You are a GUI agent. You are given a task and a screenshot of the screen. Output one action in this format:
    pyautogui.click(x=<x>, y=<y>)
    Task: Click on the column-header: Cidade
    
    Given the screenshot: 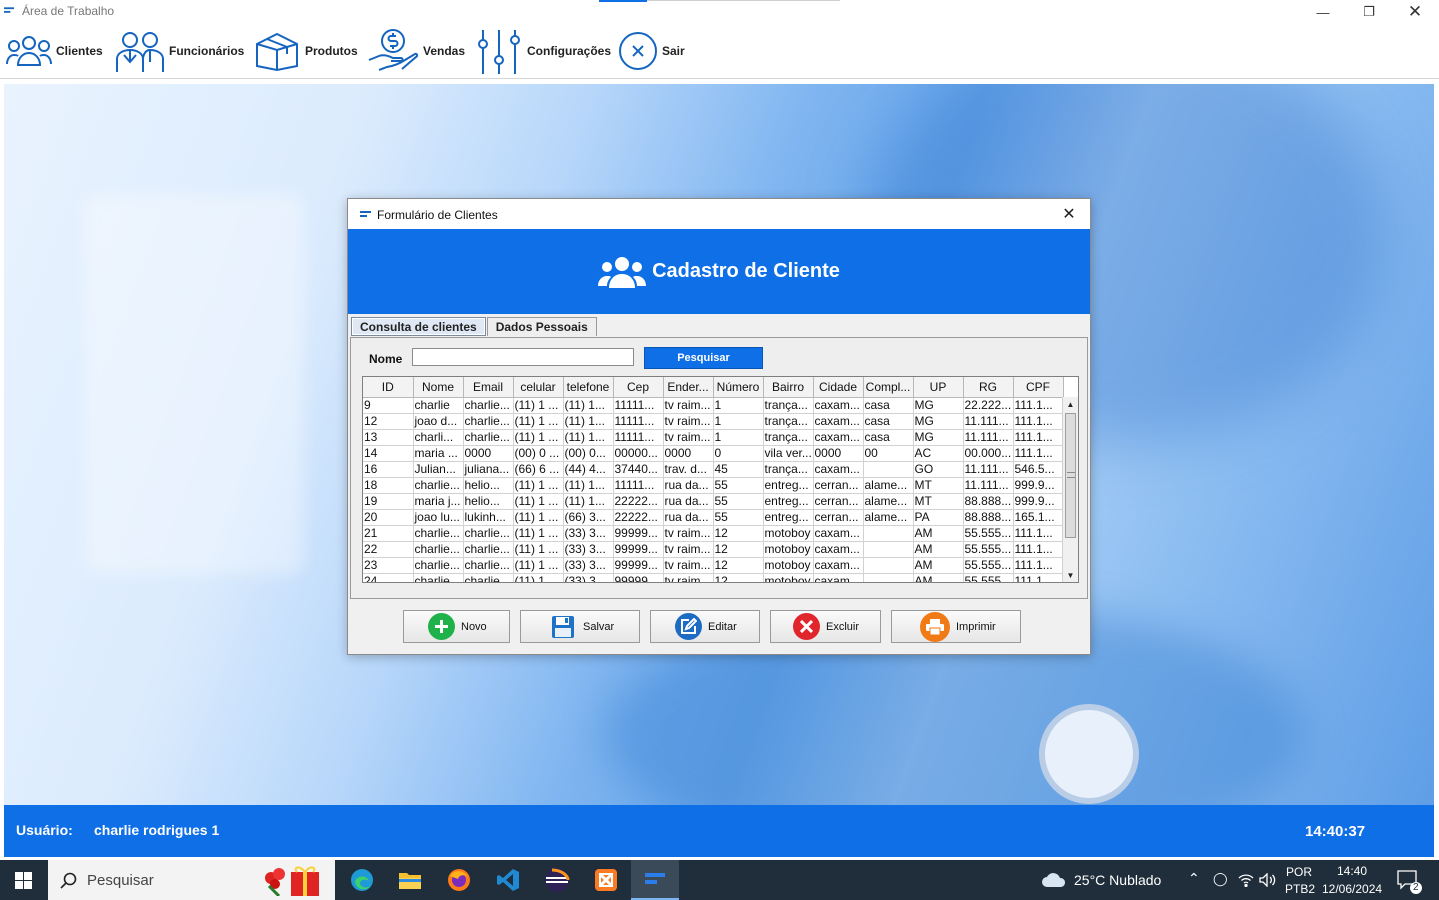 What is the action you would take?
    pyautogui.click(x=838, y=387)
    